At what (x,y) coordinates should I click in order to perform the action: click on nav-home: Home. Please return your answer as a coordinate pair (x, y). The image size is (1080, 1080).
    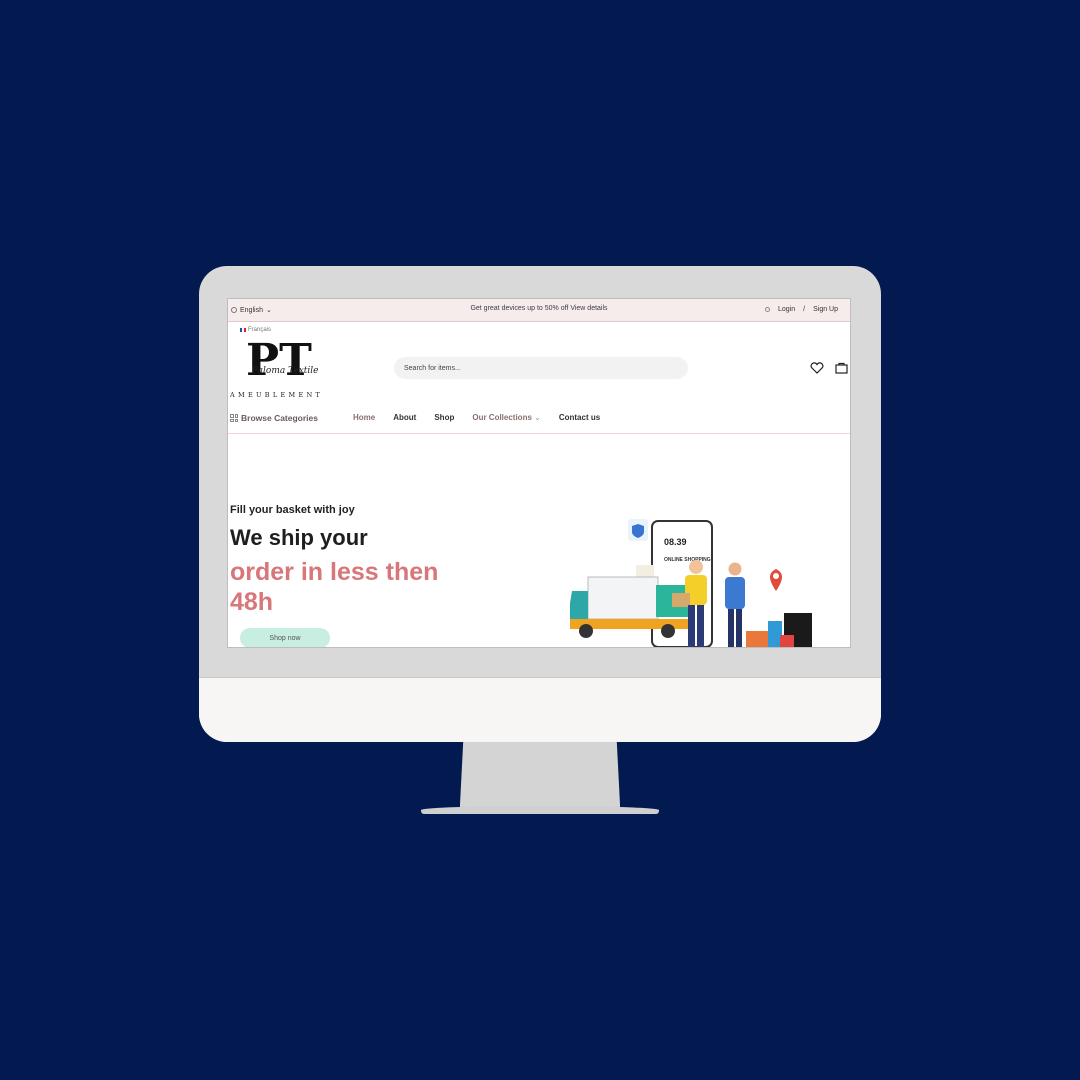
    Looking at the image, I should click on (364, 417).